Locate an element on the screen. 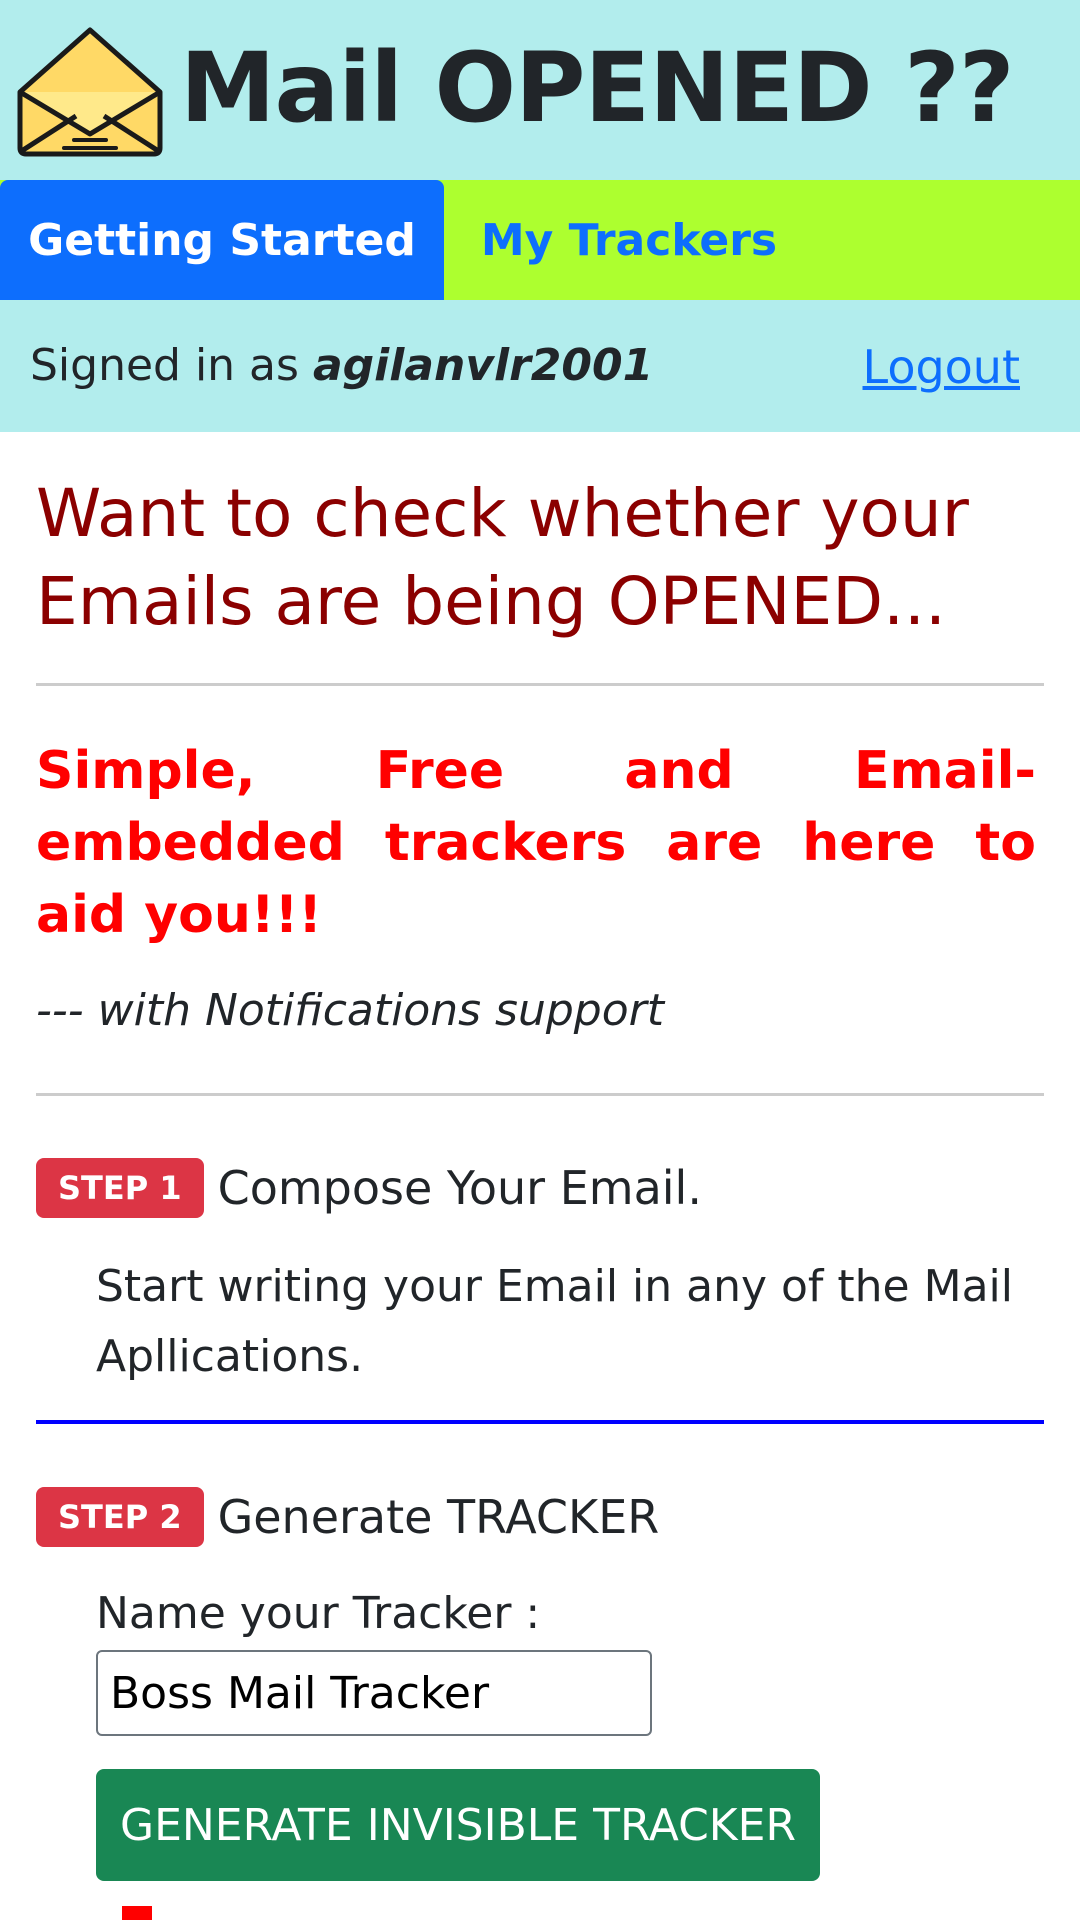  tracker-name-label: Name your Tracker : is located at coordinates (318, 1613).